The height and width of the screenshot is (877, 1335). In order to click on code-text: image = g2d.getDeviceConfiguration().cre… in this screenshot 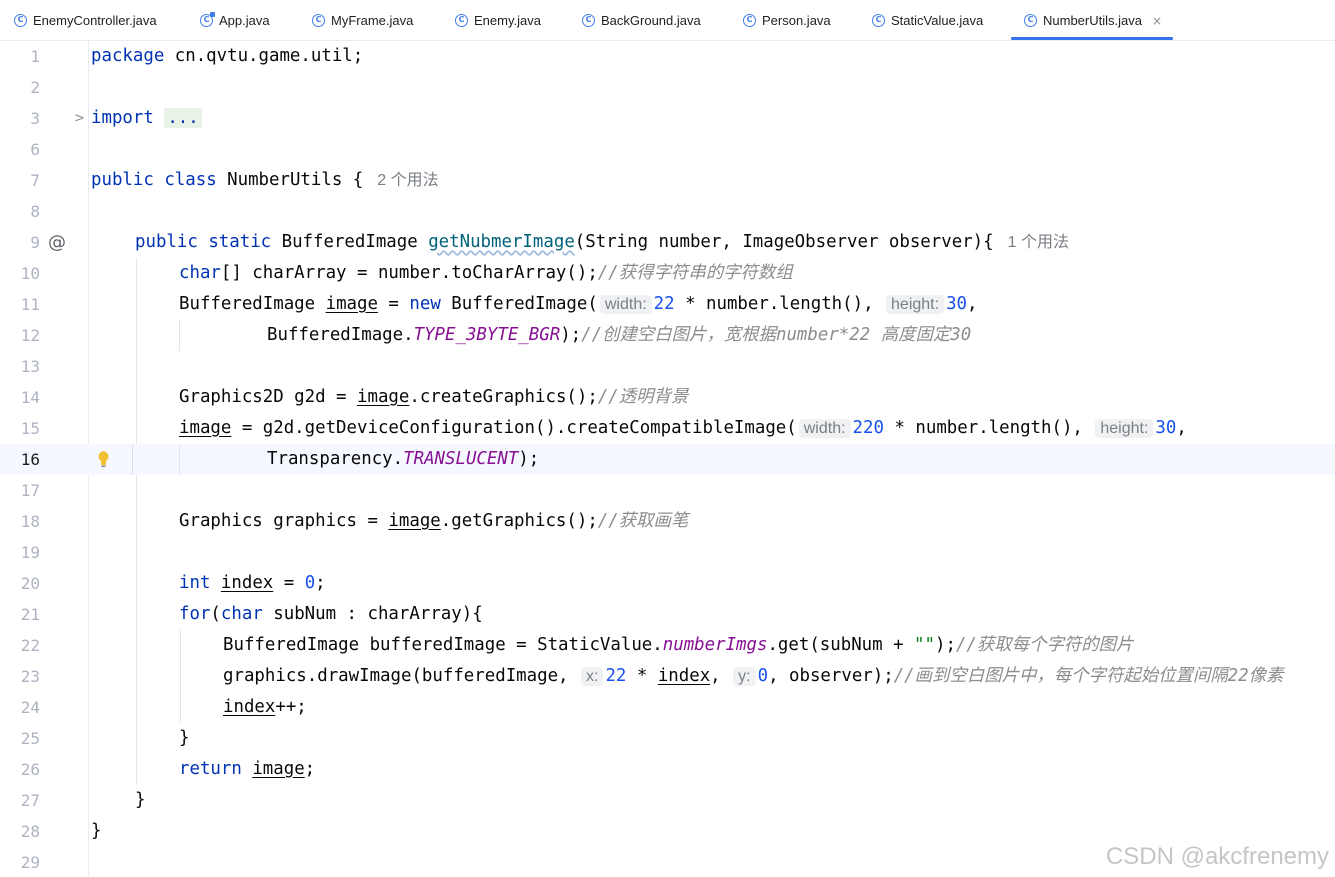, I will do `click(683, 428)`.